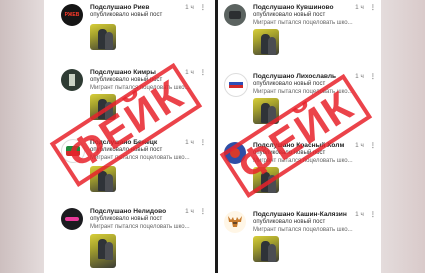  Describe the element at coordinates (140, 211) in the screenshot. I see `community-name: Подслушано Нелидово` at that location.